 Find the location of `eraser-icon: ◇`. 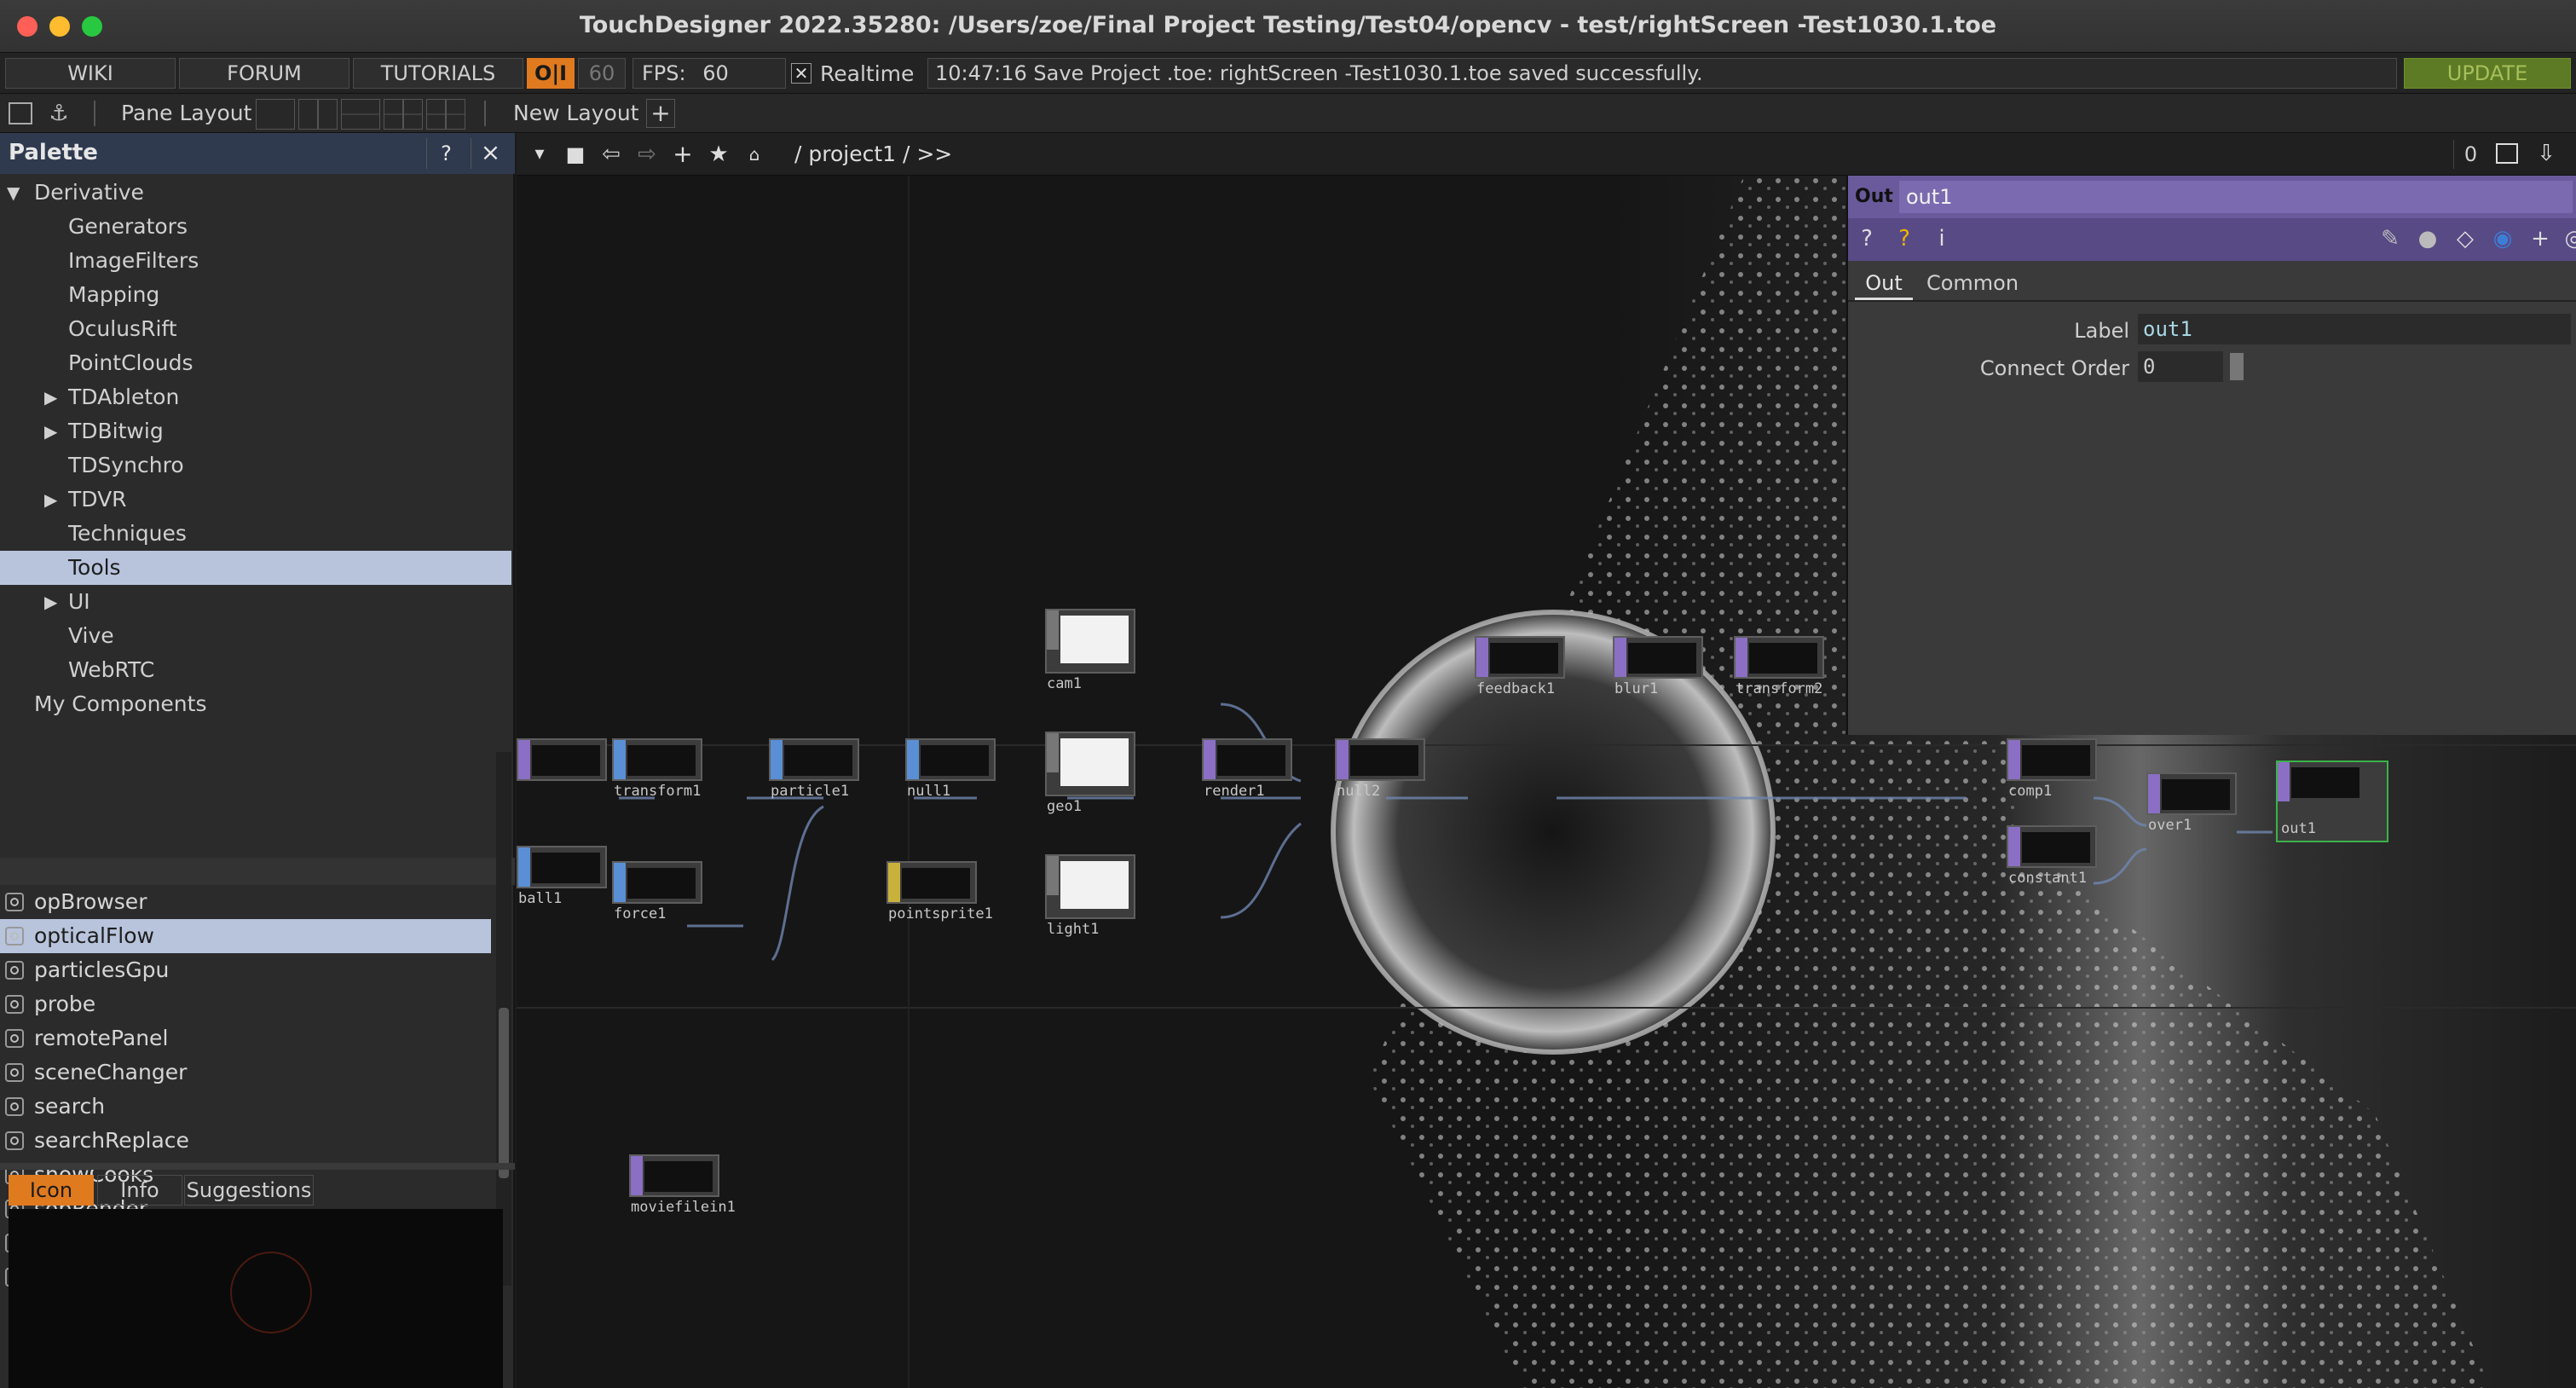

eraser-icon: ◇ is located at coordinates (2465, 238).